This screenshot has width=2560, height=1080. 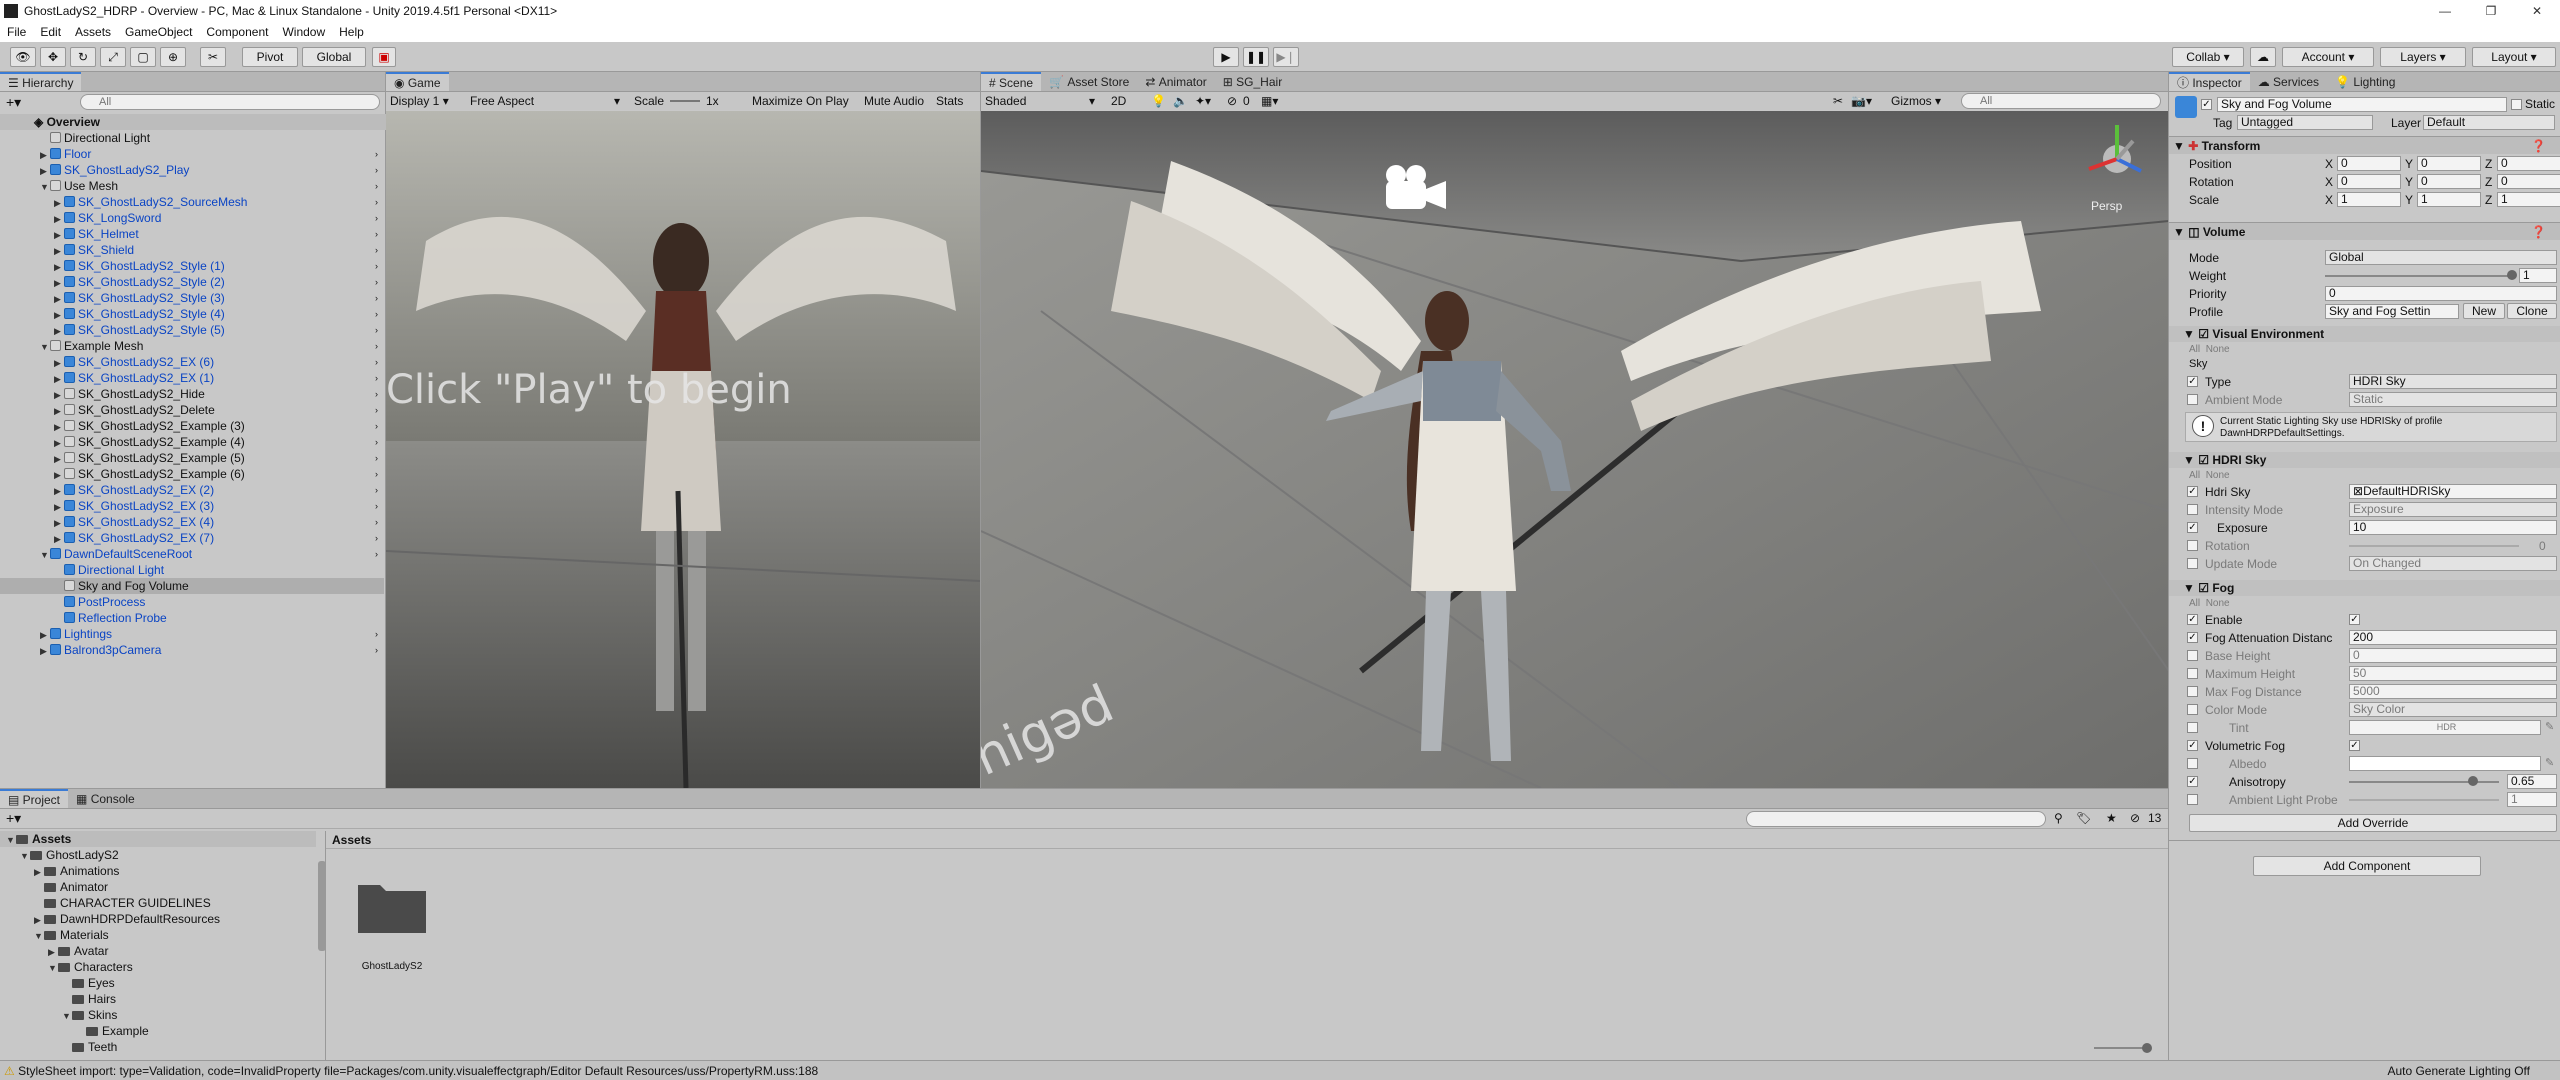 I want to click on override-all-none: All None, so click(x=2209, y=349).